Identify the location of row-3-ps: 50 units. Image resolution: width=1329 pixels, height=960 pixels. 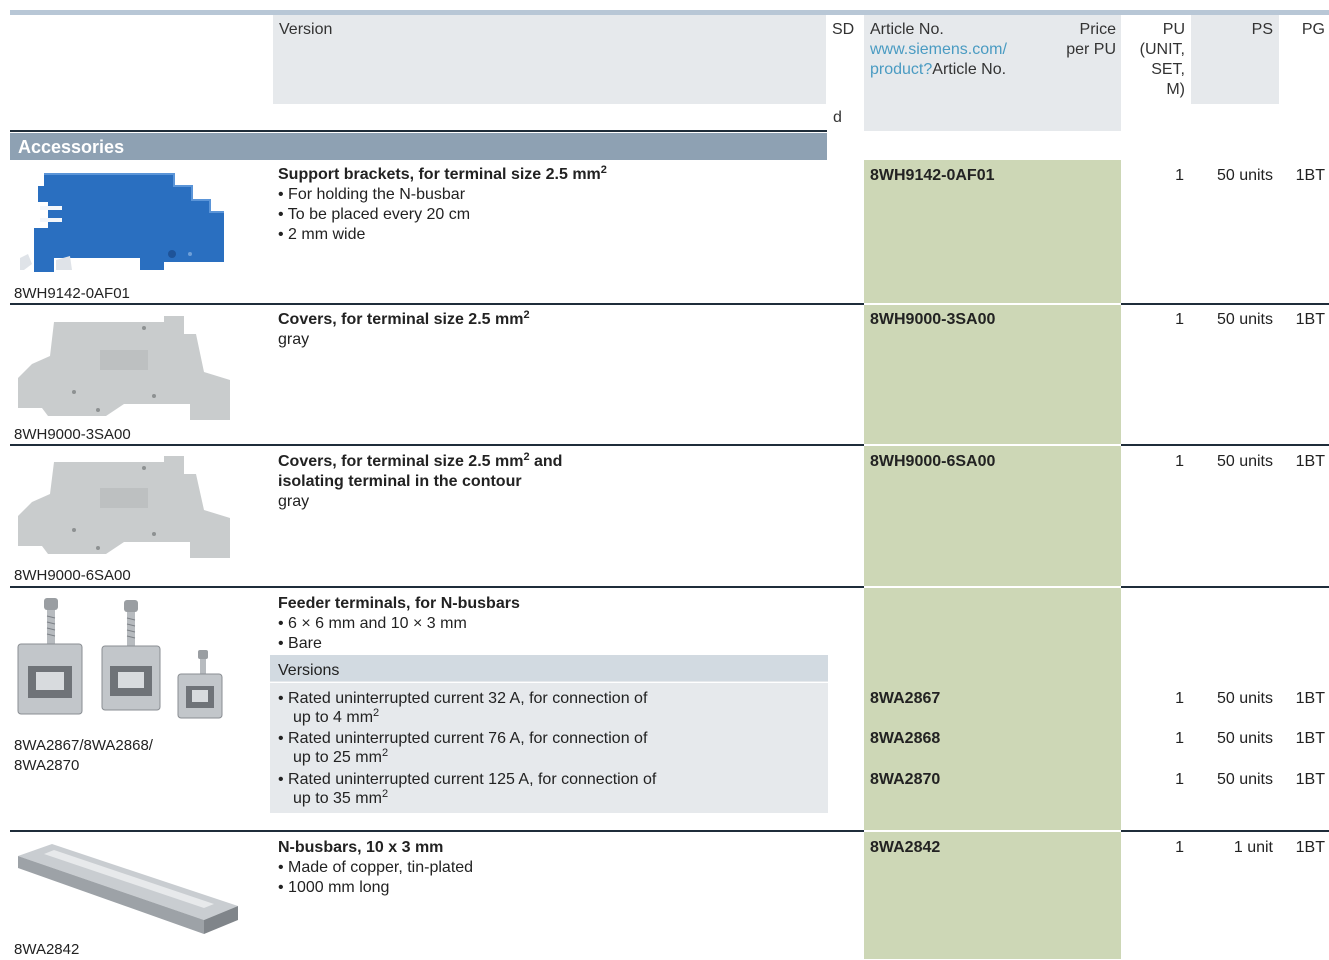
(1244, 461).